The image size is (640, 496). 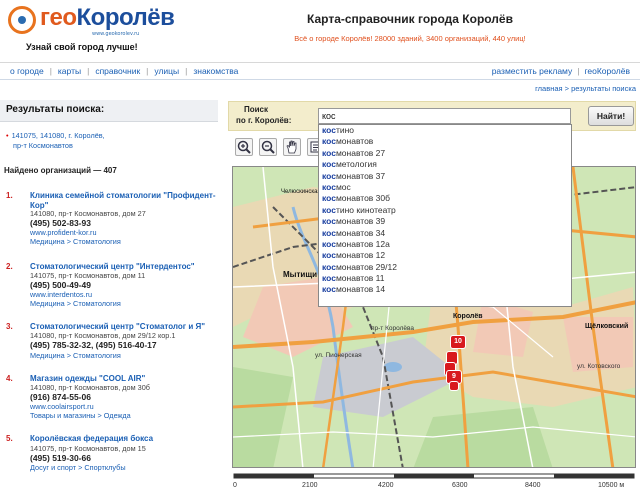 What do you see at coordinates (392, 328) in the screenshot?
I see `map-label: пр-т Королёва` at bounding box center [392, 328].